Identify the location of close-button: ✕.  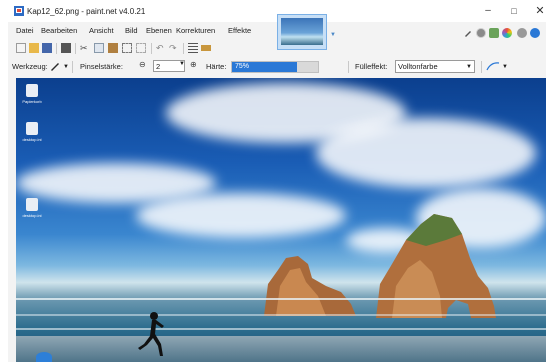
(537, 11).